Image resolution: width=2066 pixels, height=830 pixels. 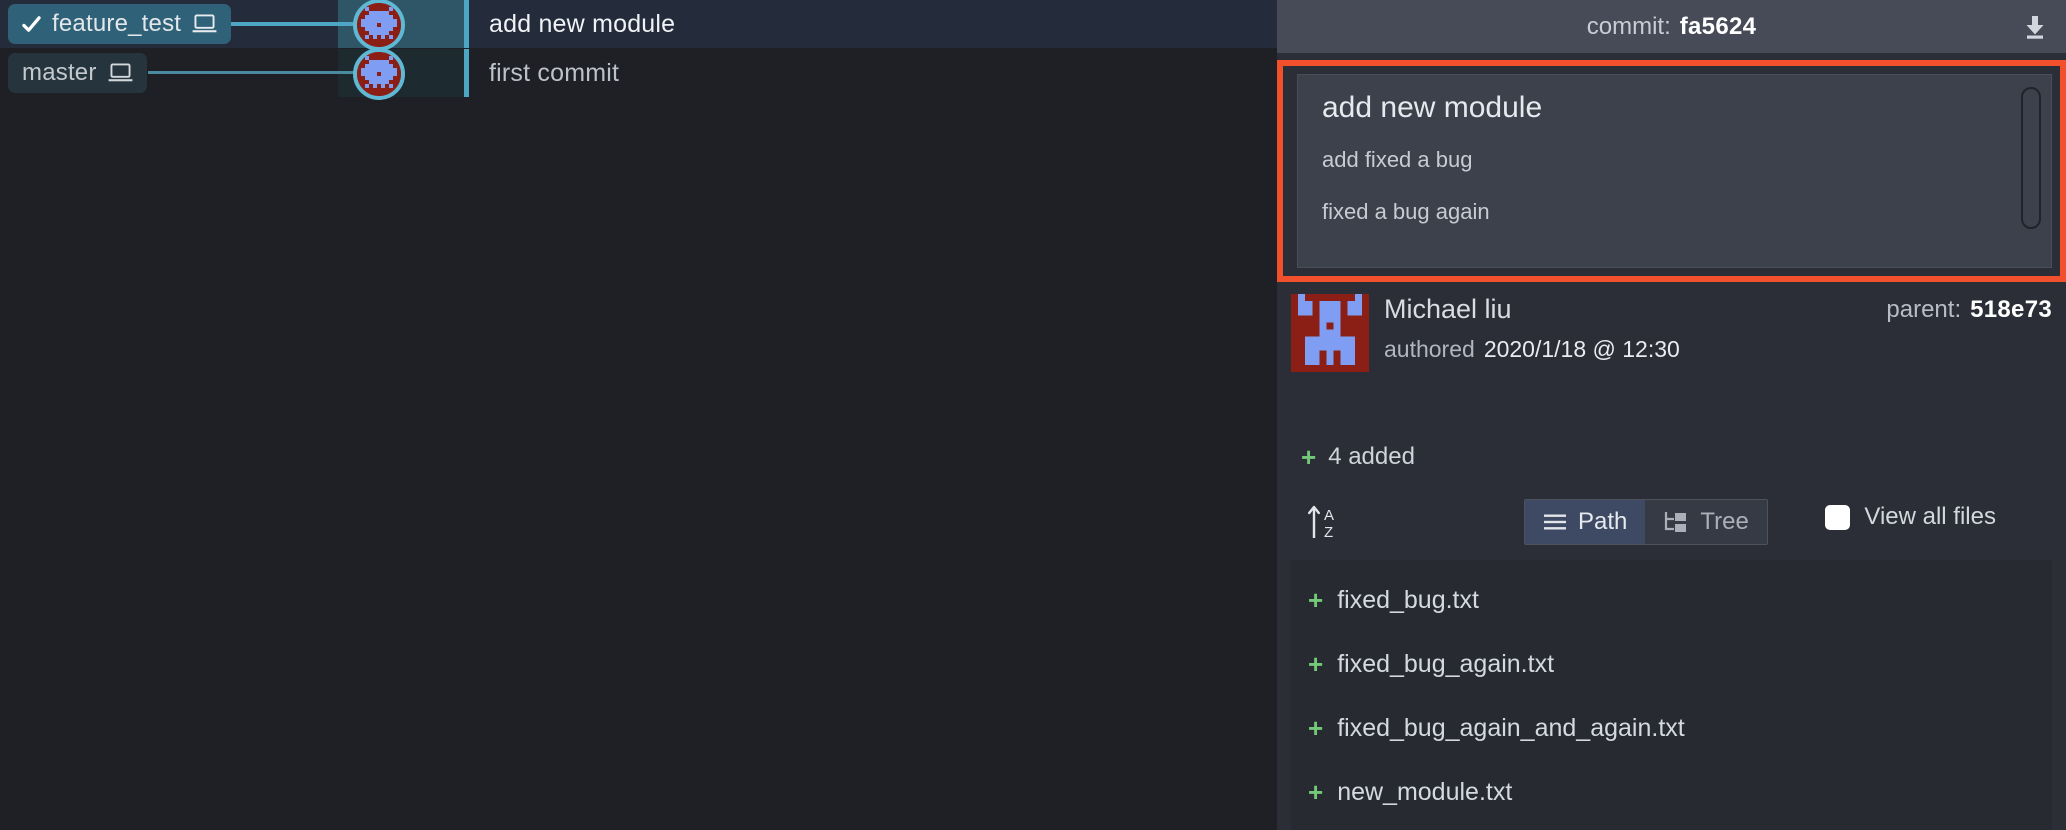 I want to click on files-toolbar: A Z Path Tree View all files, so click(x=1671, y=522).